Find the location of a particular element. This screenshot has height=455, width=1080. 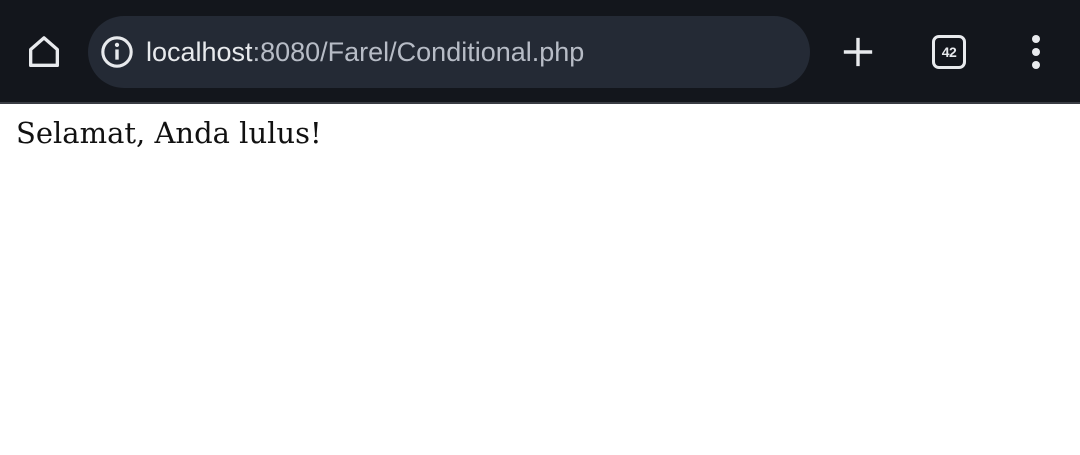

home-button is located at coordinates (44, 52).